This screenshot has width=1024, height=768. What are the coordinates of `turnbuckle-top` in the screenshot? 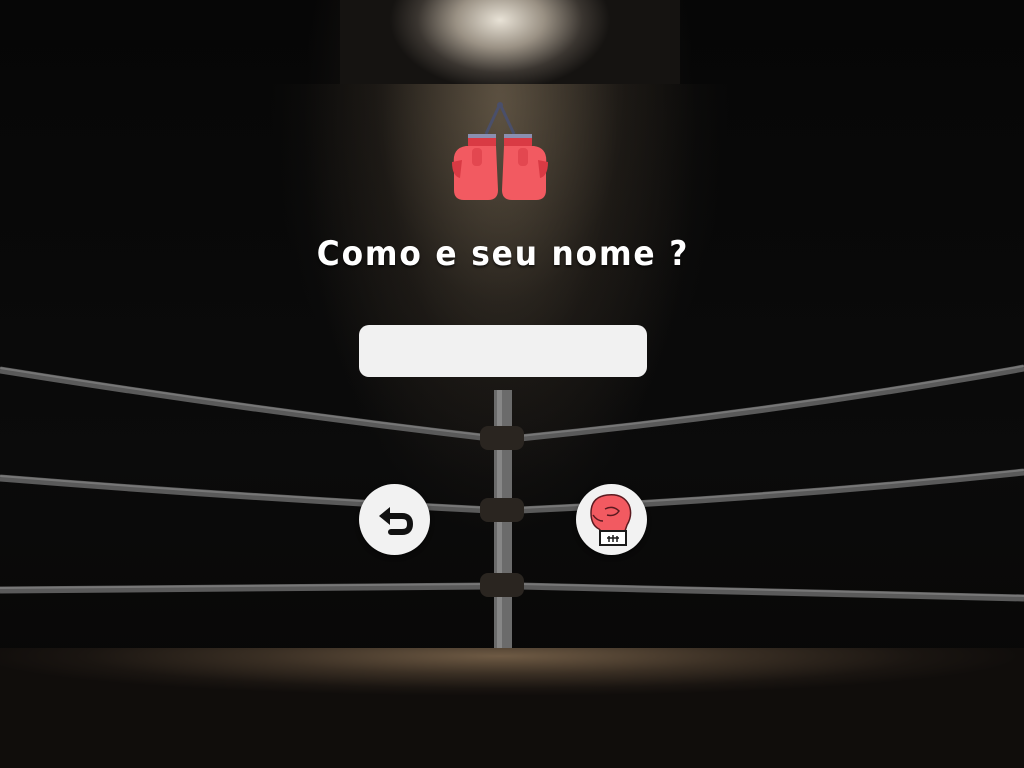 It's located at (502, 438).